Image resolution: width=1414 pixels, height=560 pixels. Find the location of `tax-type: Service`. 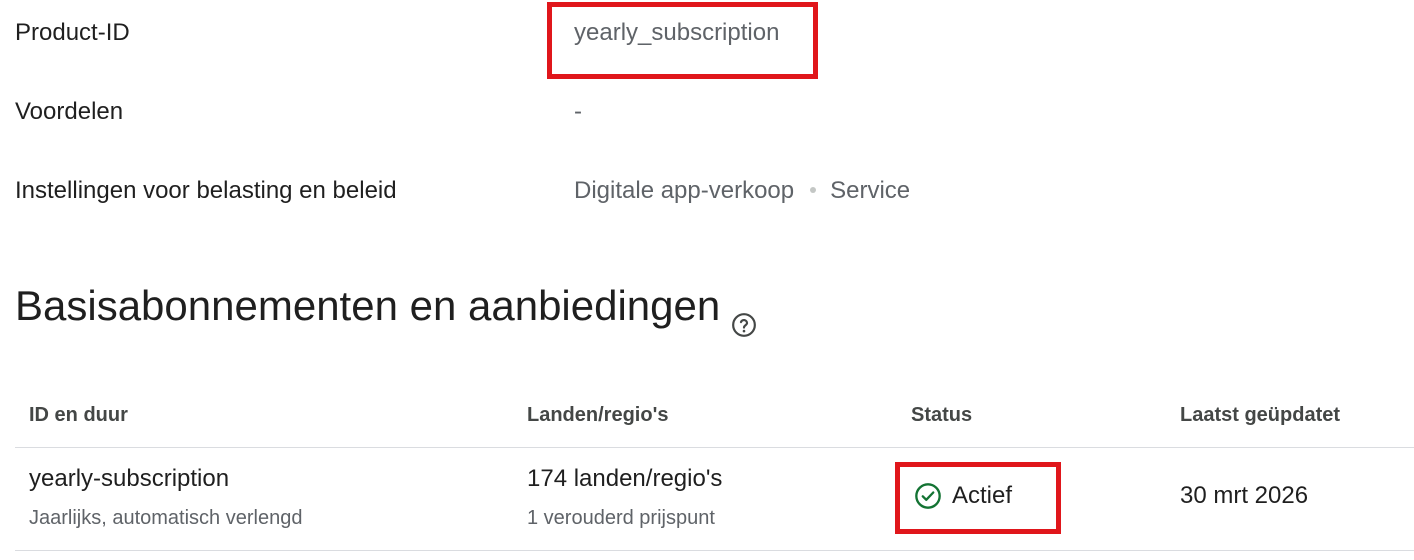

tax-type: Service is located at coordinates (870, 190).